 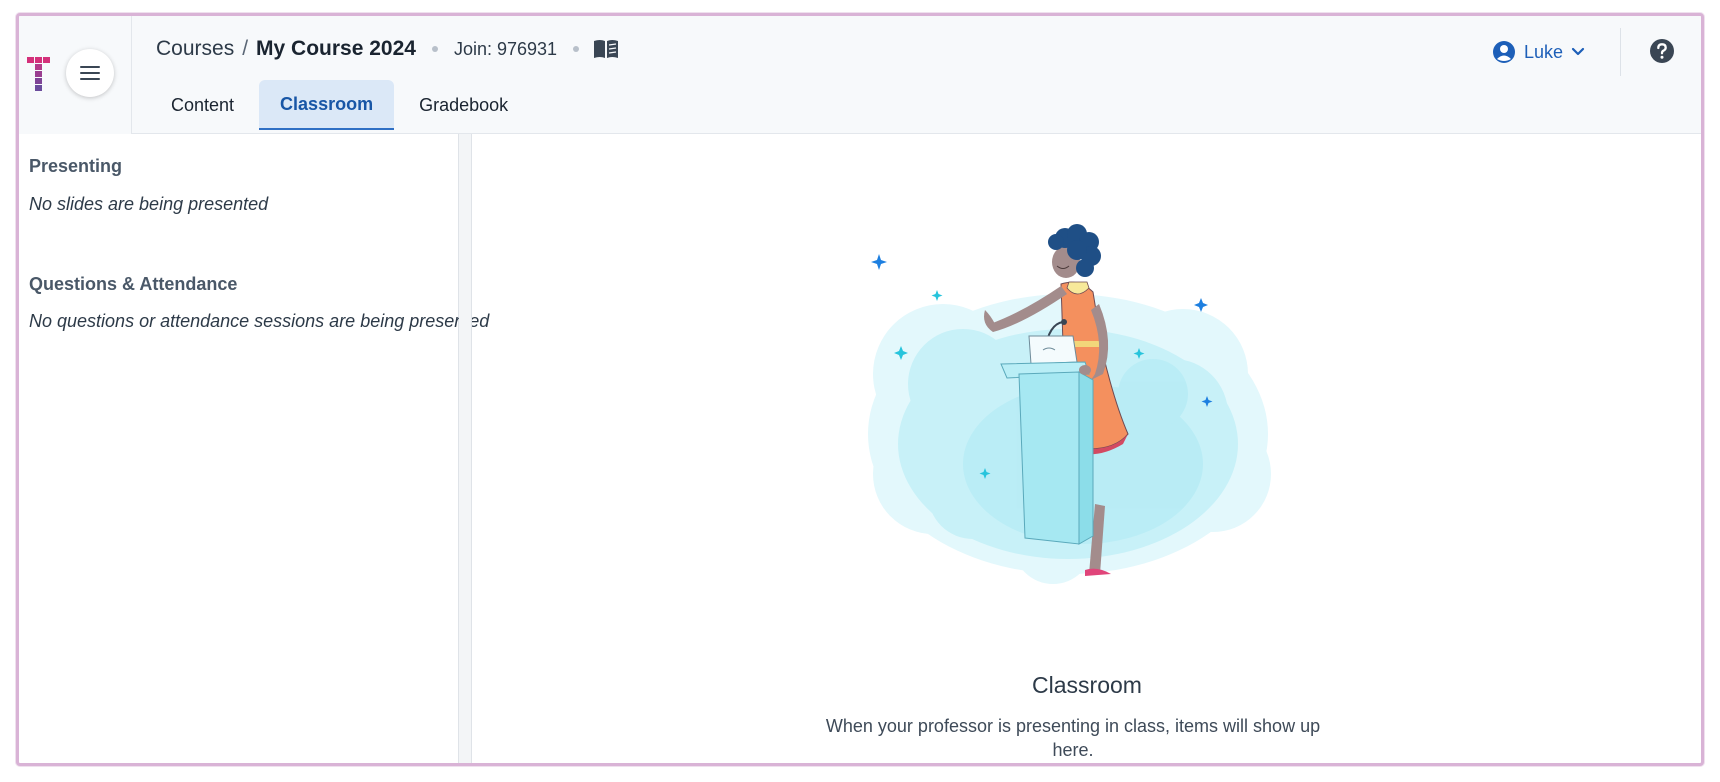 I want to click on presenter-illustration, so click(x=1069, y=404).